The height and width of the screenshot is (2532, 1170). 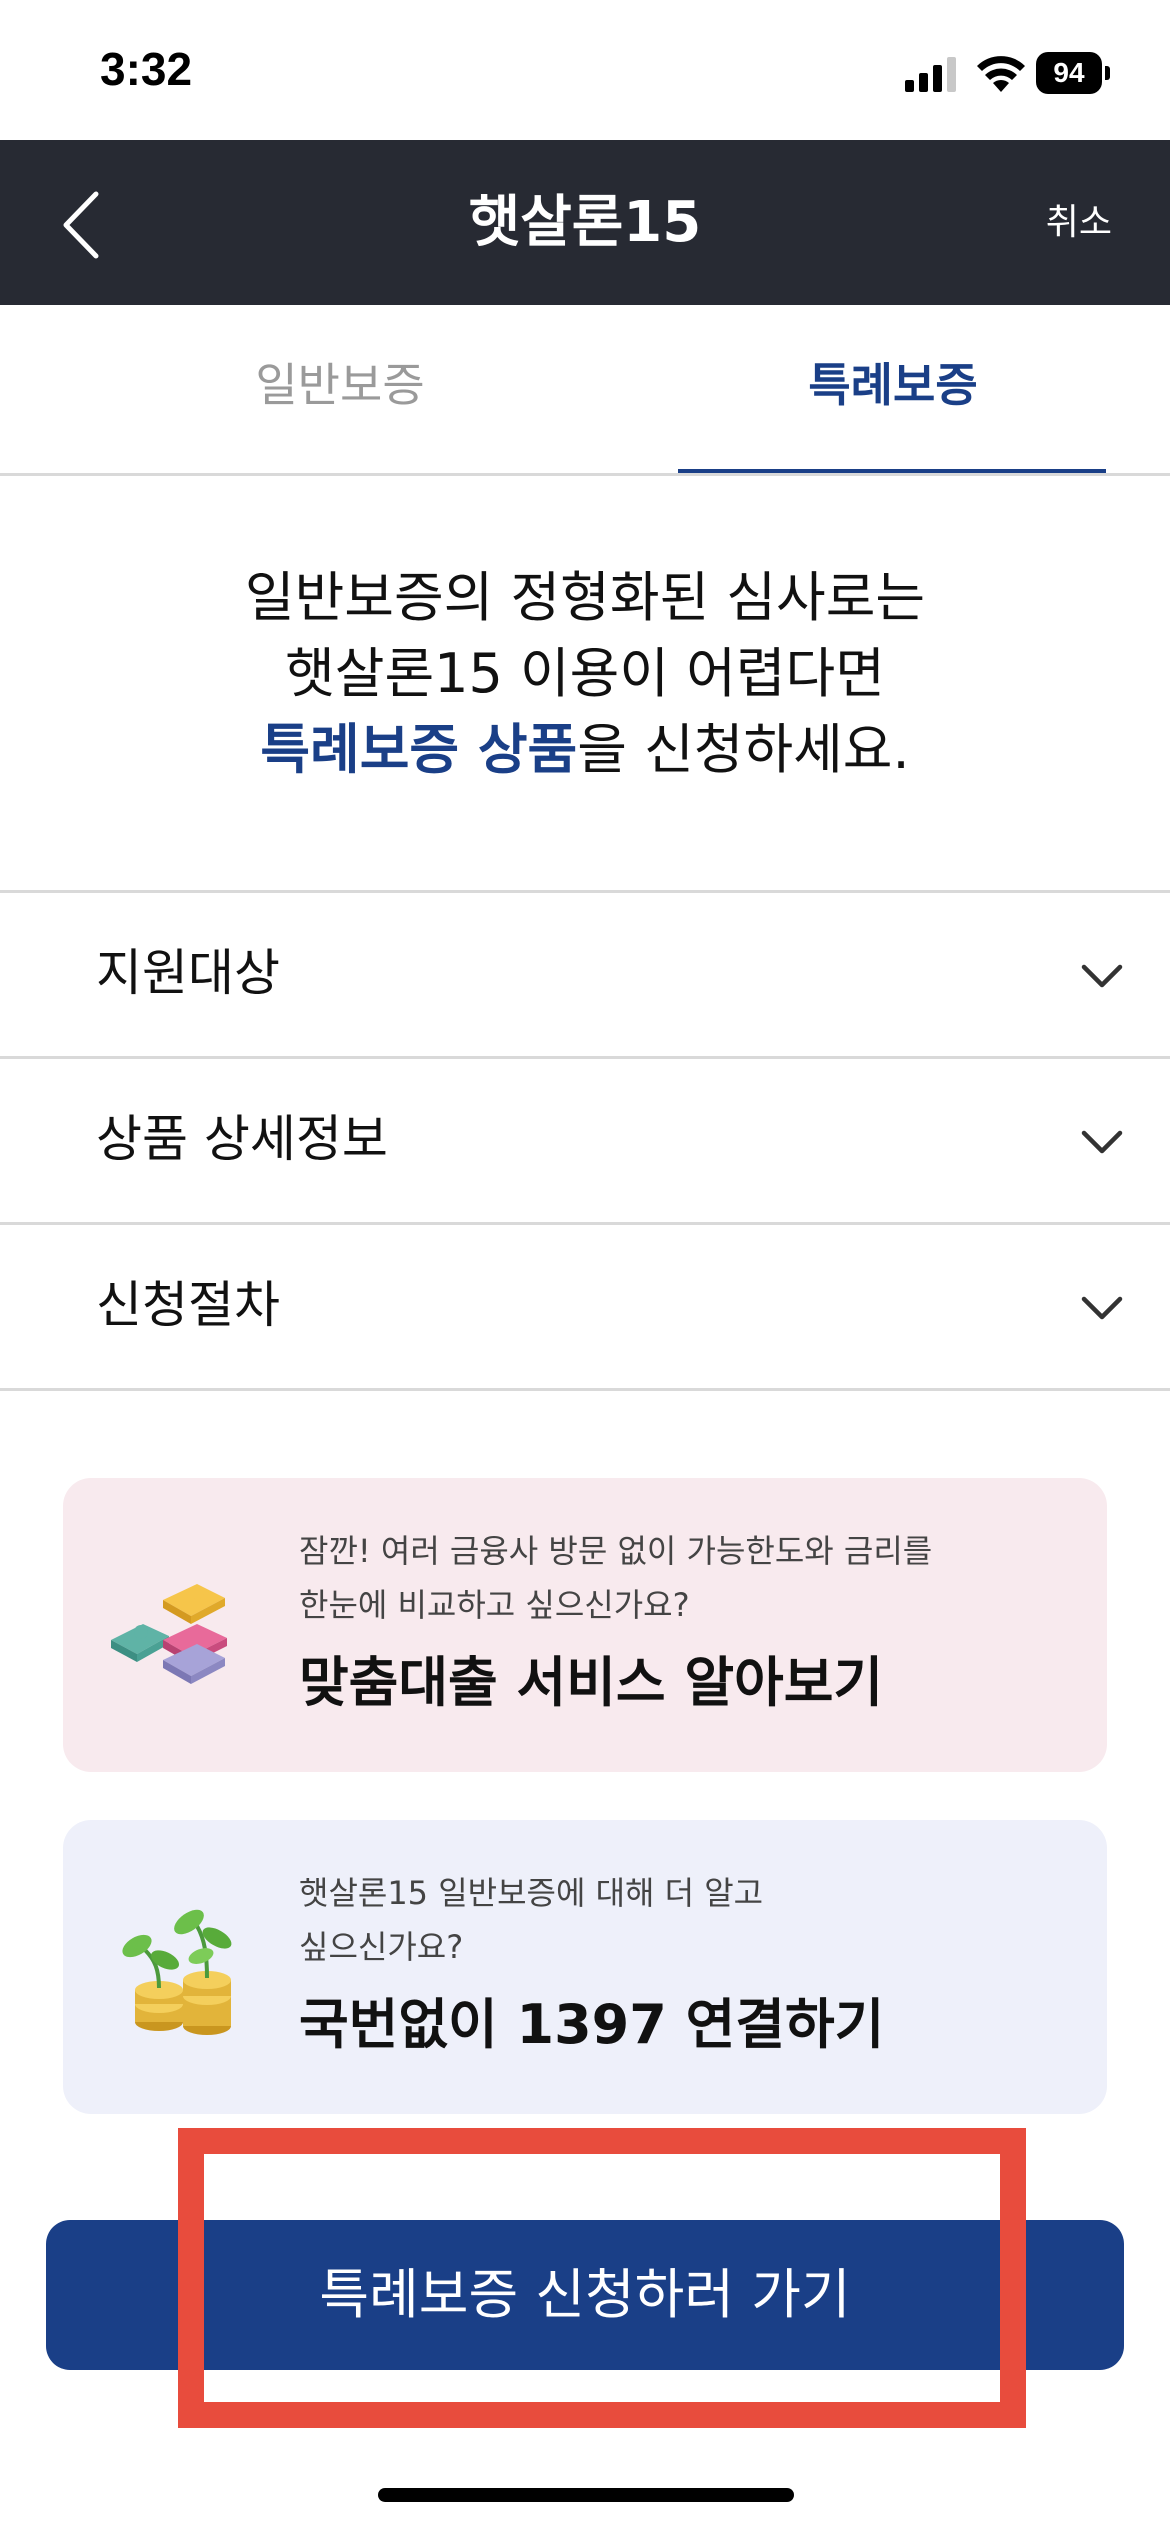 What do you see at coordinates (494, 1605) in the screenshot?
I see `card-description-line: 한눈에 비교하고 싶으신가요?` at bounding box center [494, 1605].